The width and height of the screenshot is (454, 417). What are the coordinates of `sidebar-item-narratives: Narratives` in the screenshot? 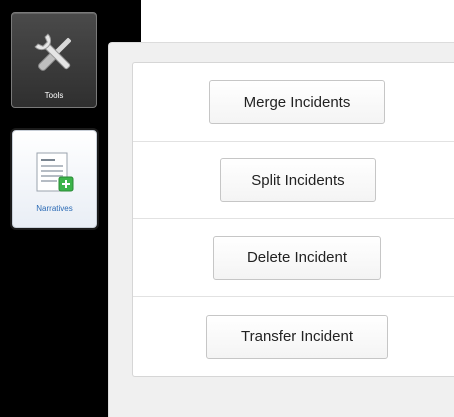 It's located at (54, 179).